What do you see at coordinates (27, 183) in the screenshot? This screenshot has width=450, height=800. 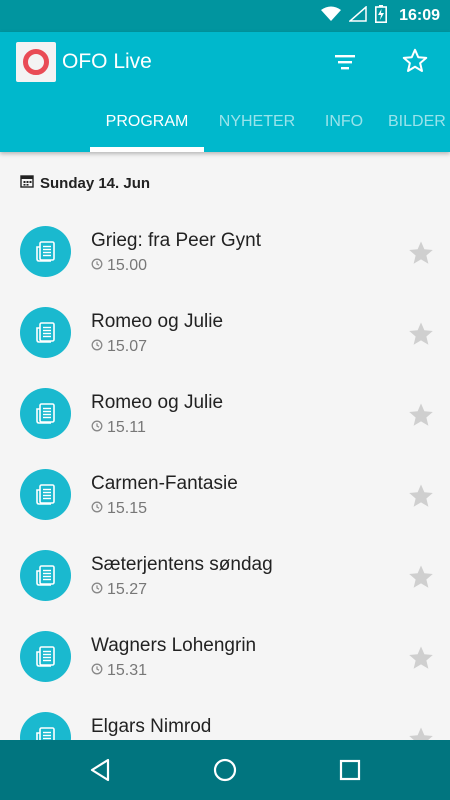 I see `calendar-icon` at bounding box center [27, 183].